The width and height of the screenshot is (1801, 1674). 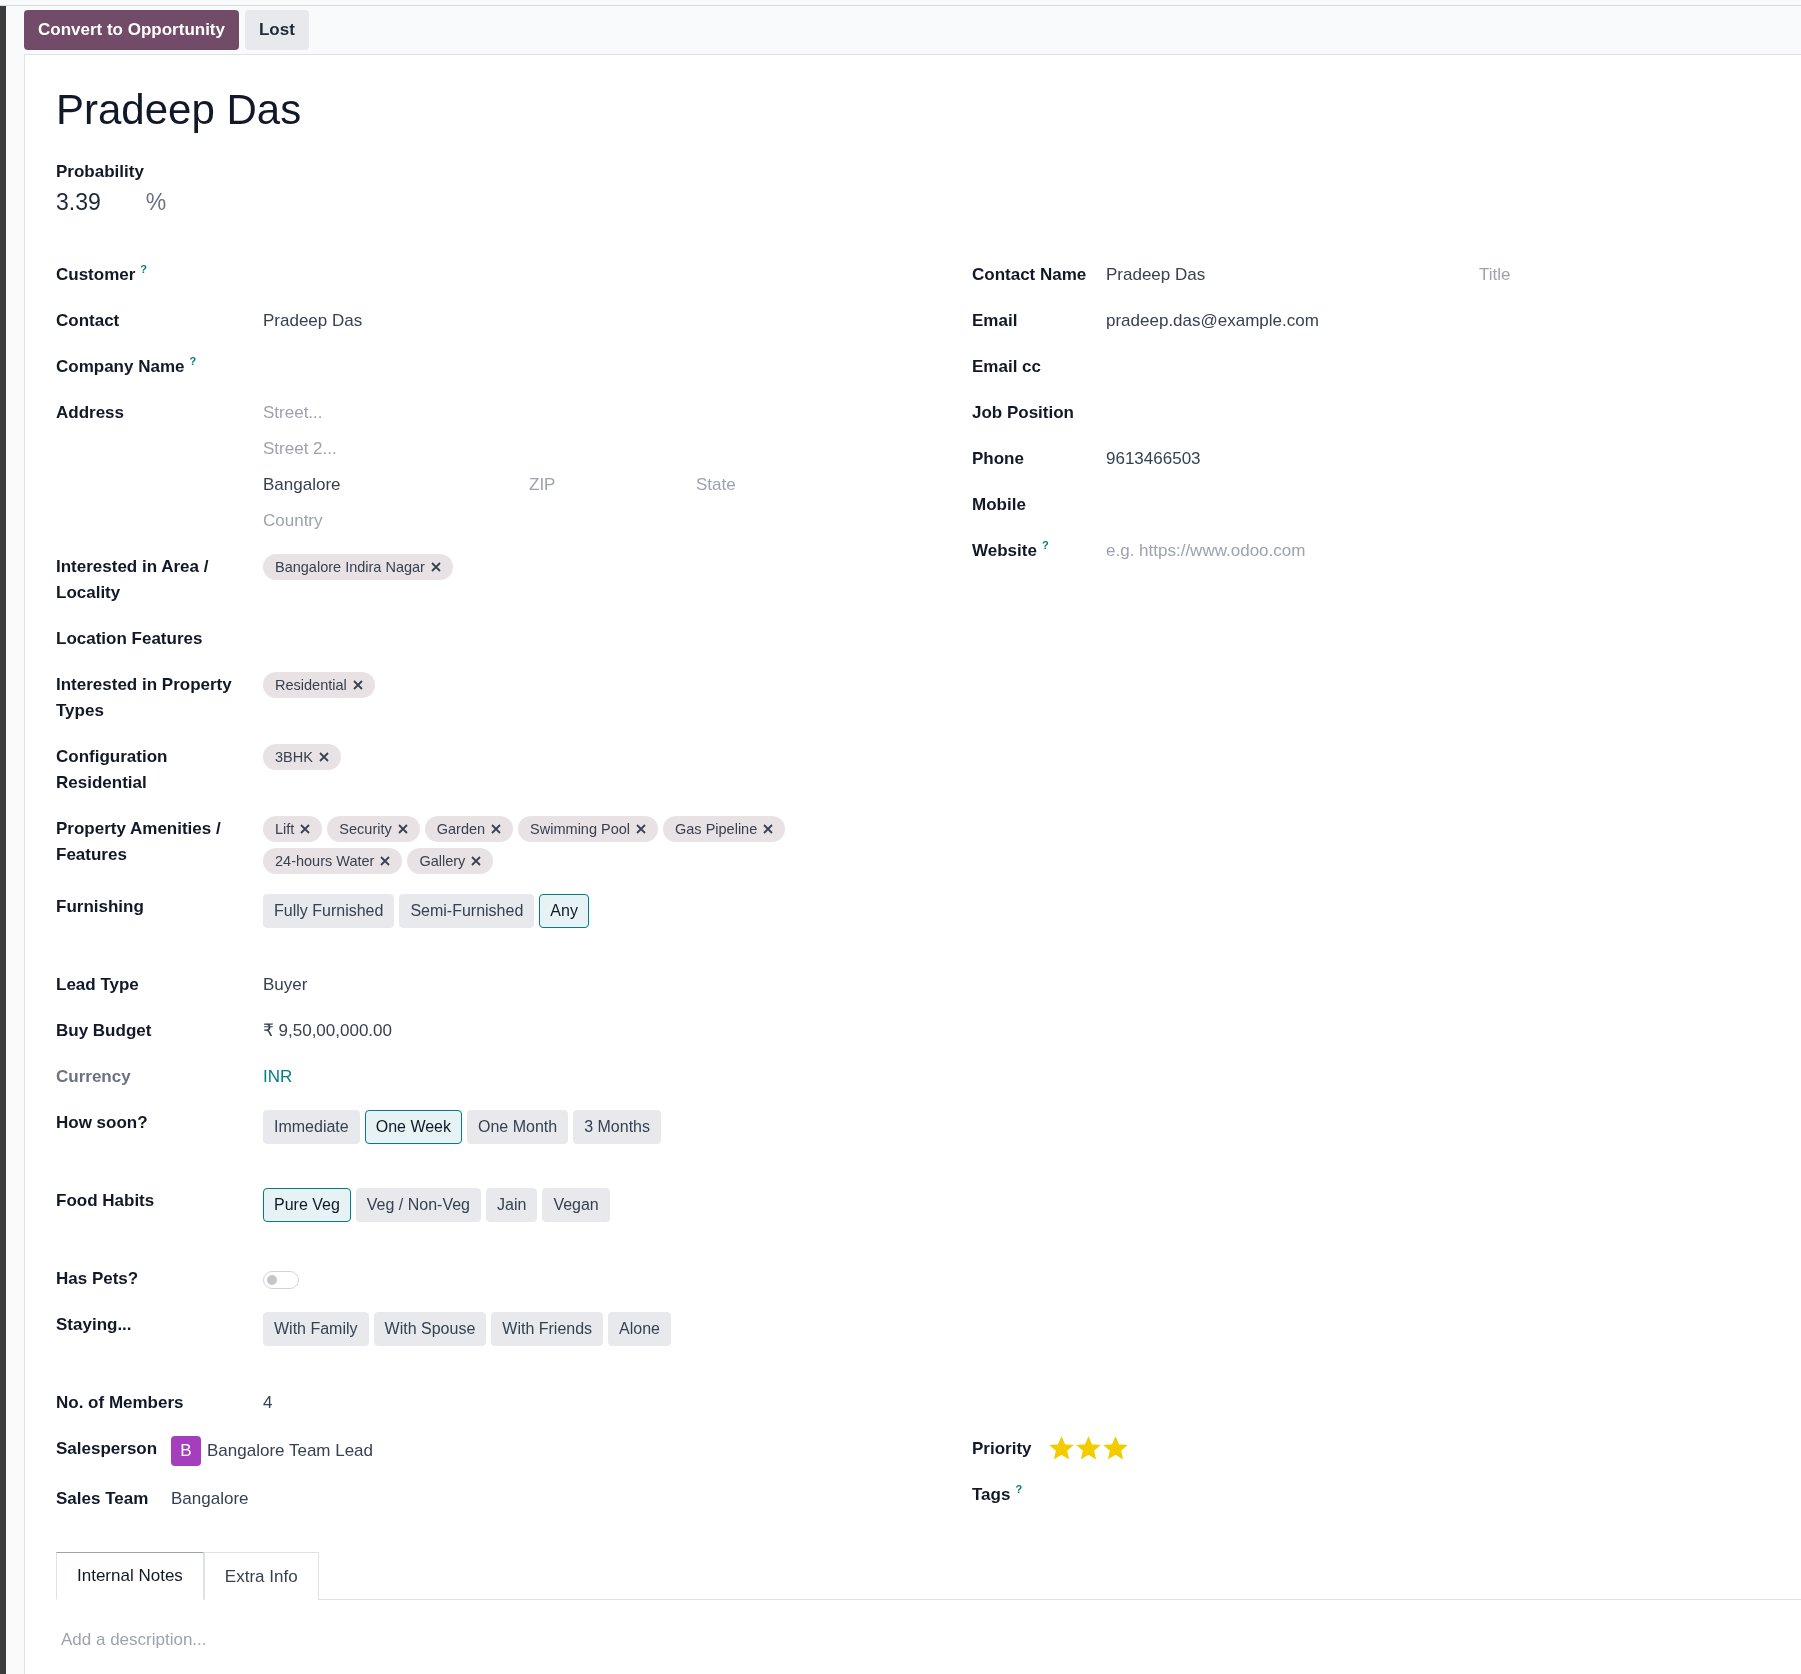 I want to click on field-label: Furnishing, so click(x=100, y=907).